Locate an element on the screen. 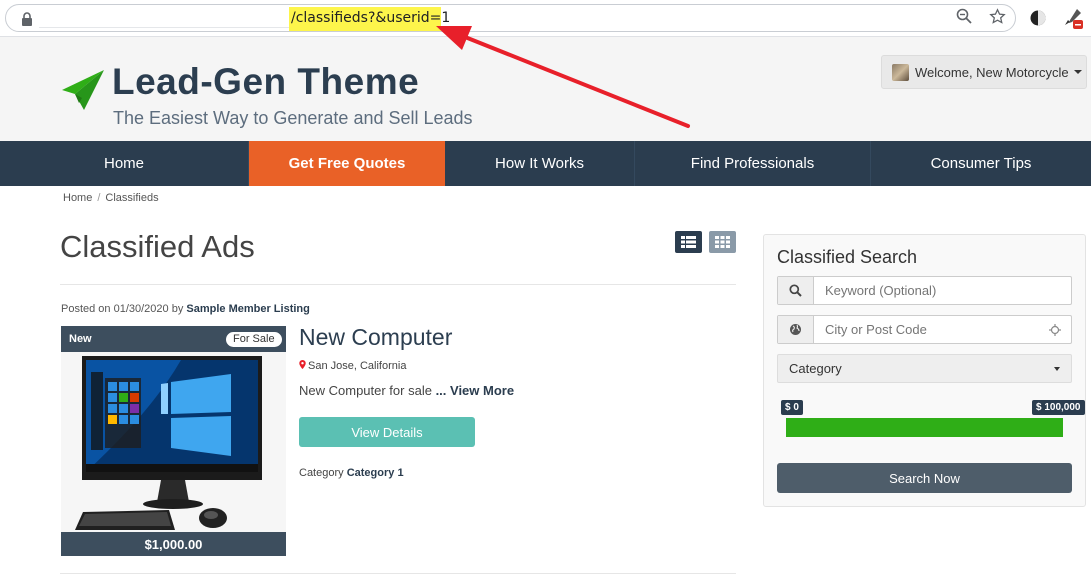 The image size is (1091, 579). breadcrumb-home: Home is located at coordinates (77, 198).